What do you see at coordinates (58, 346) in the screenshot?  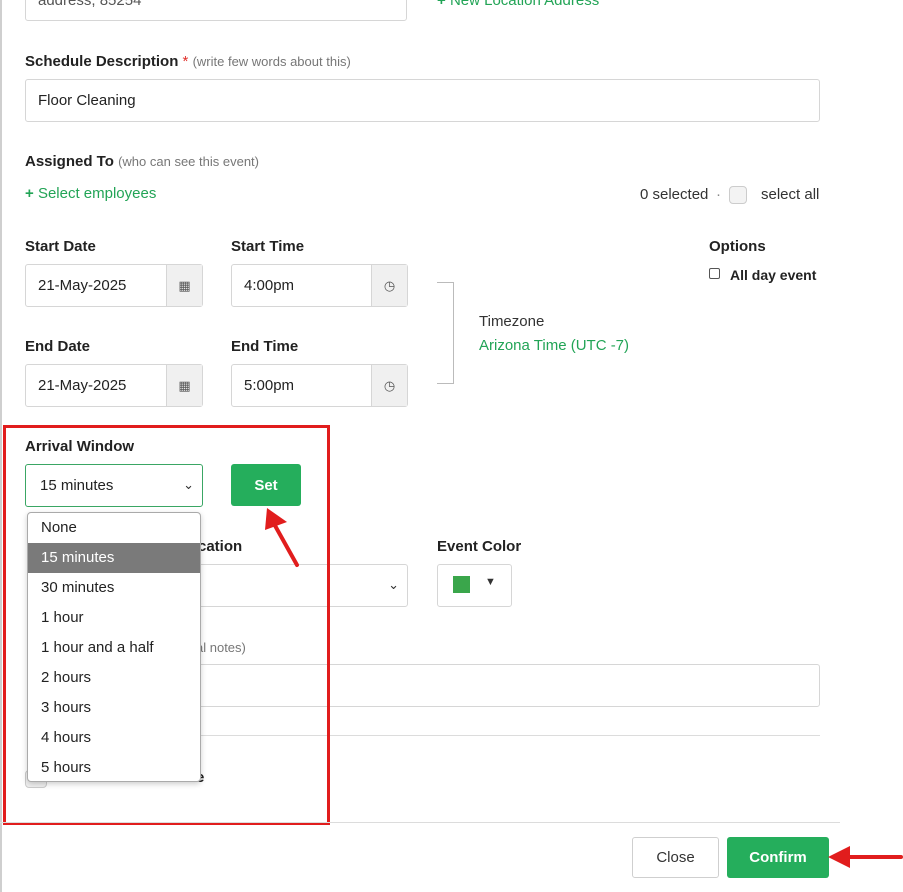 I see `end-date-label: End Date` at bounding box center [58, 346].